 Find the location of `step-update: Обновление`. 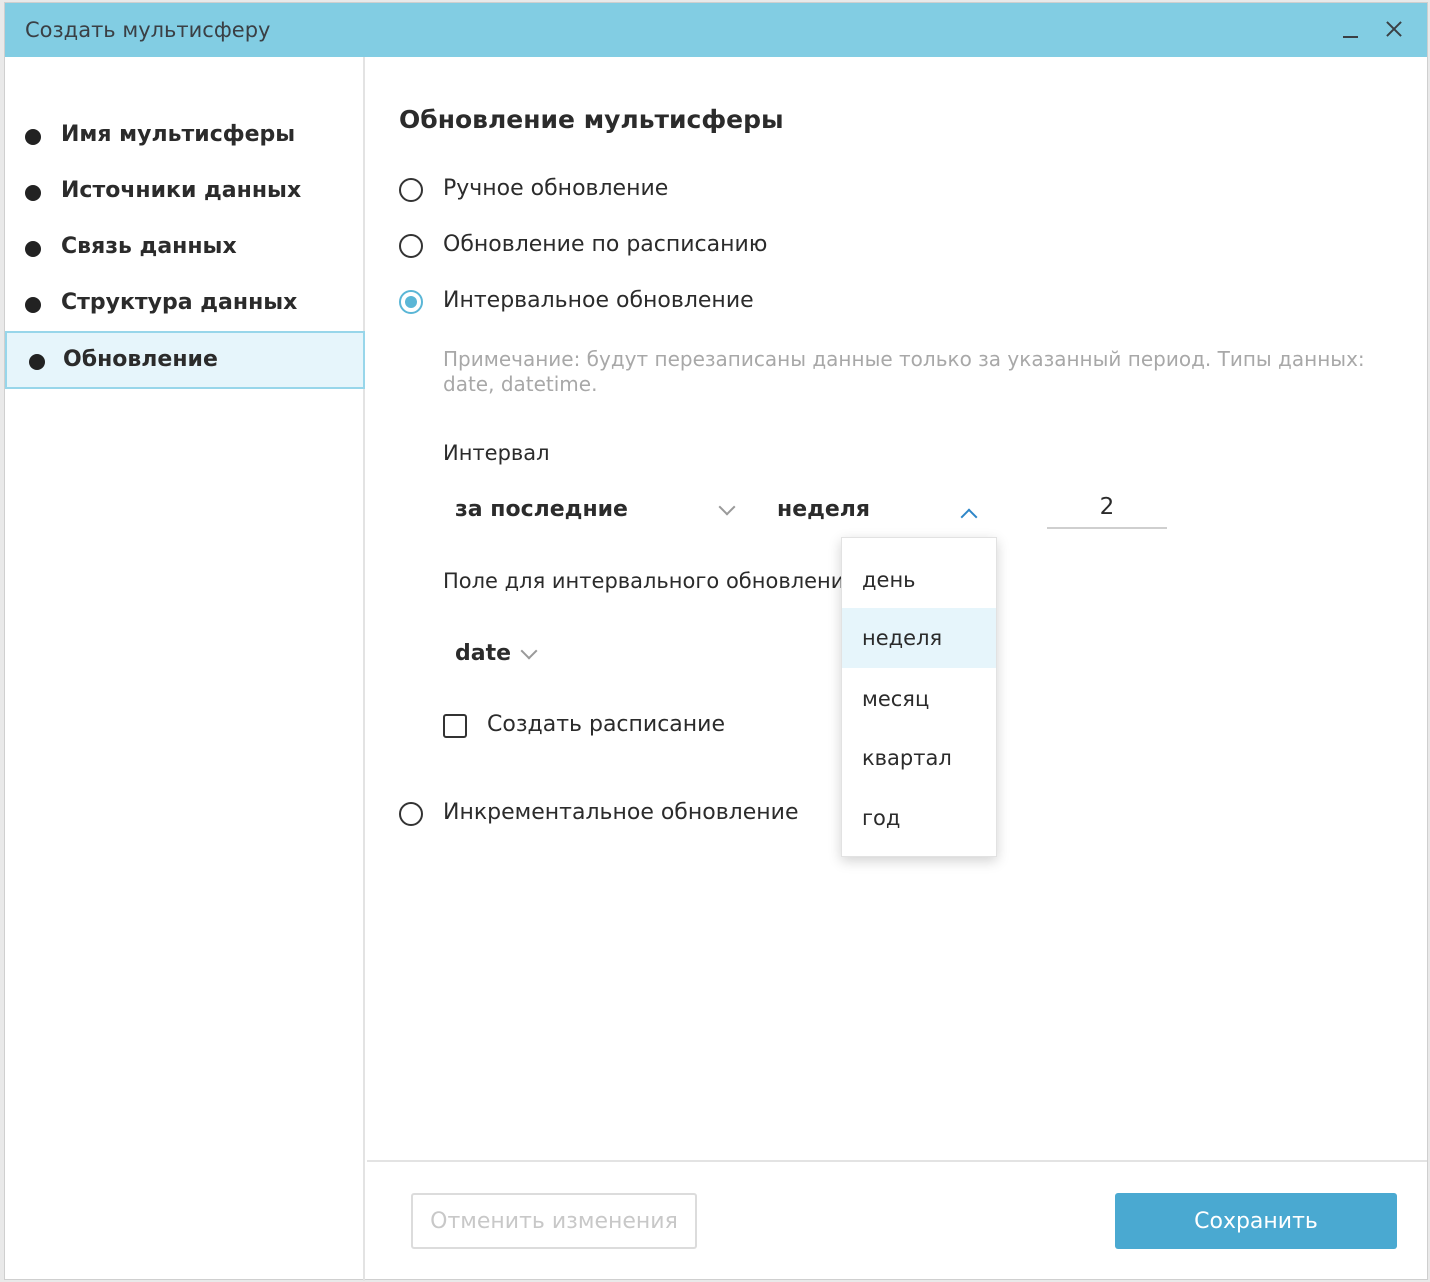

step-update: Обновление is located at coordinates (185, 360).